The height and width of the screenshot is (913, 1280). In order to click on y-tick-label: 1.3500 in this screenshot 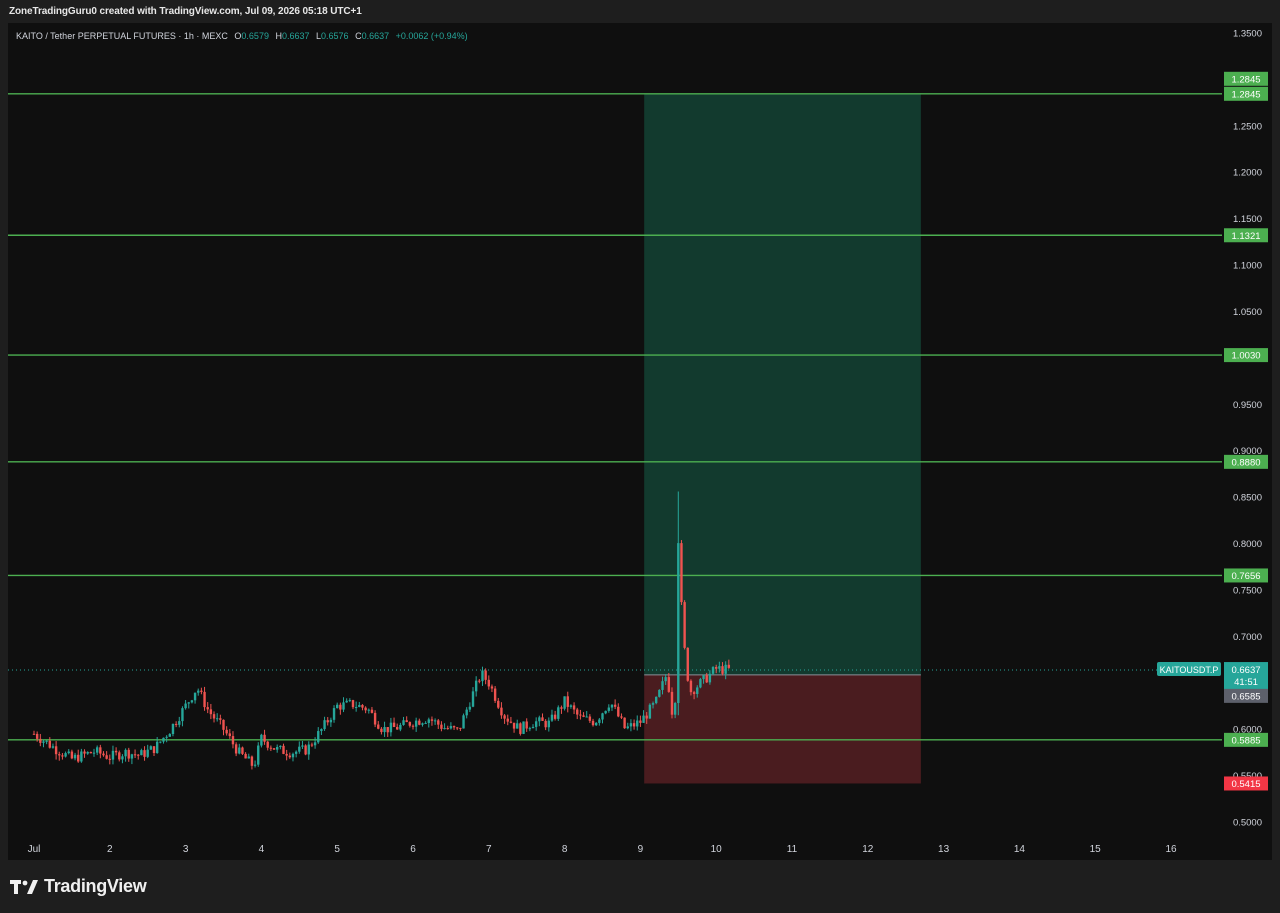, I will do `click(1247, 34)`.